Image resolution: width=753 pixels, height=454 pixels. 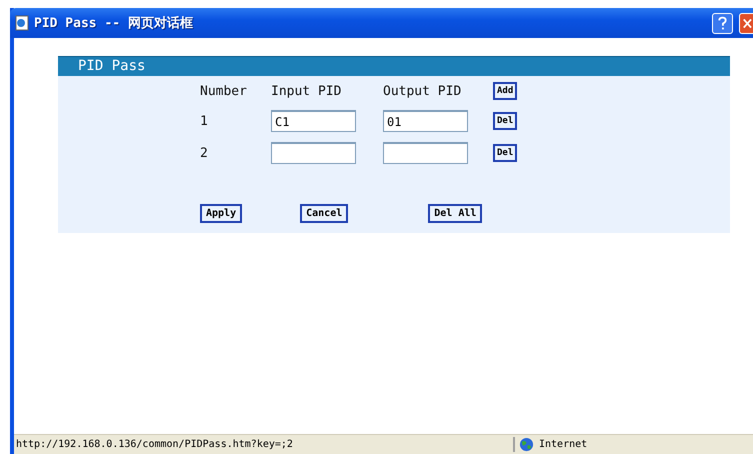 What do you see at coordinates (746, 23) in the screenshot?
I see `close-button` at bounding box center [746, 23].